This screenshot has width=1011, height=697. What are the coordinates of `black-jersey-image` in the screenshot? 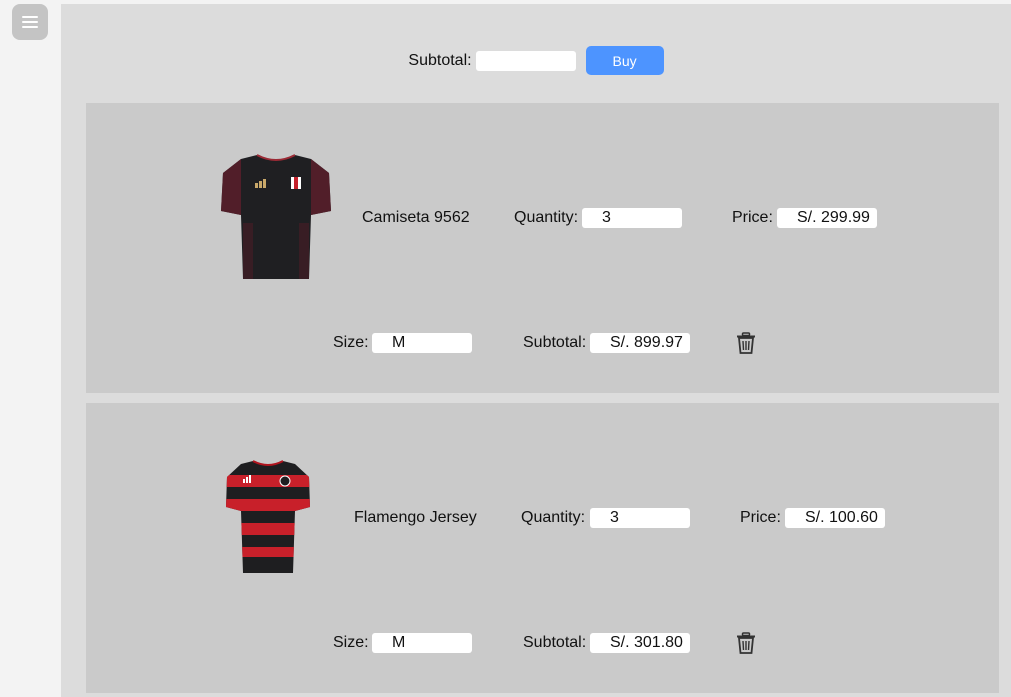 It's located at (276, 216).